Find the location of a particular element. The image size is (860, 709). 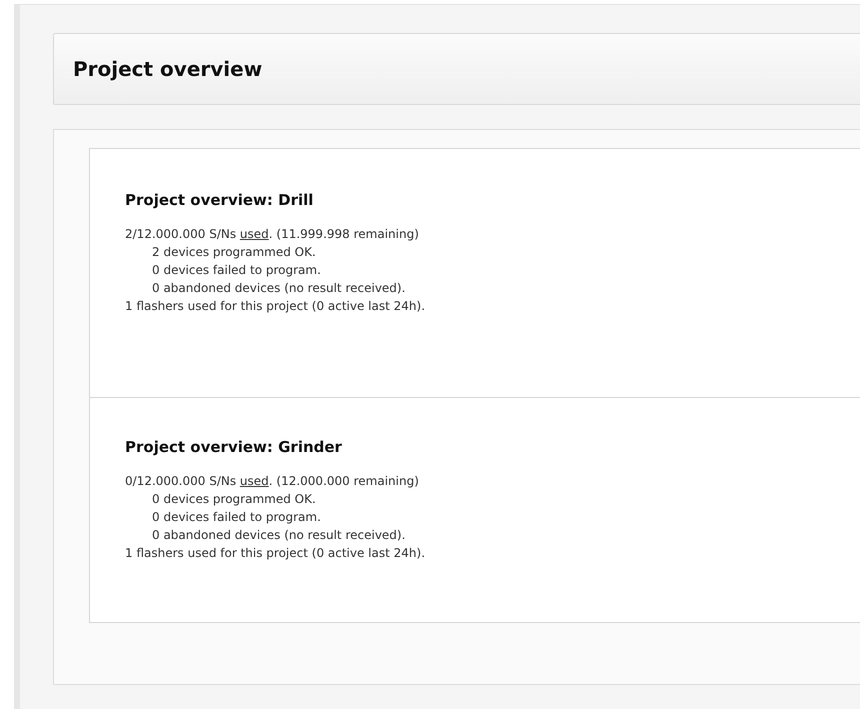

usage-summary: 0/12.000.000 S/Ns used. (12.000.000 remaining) is located at coordinates (272, 481).